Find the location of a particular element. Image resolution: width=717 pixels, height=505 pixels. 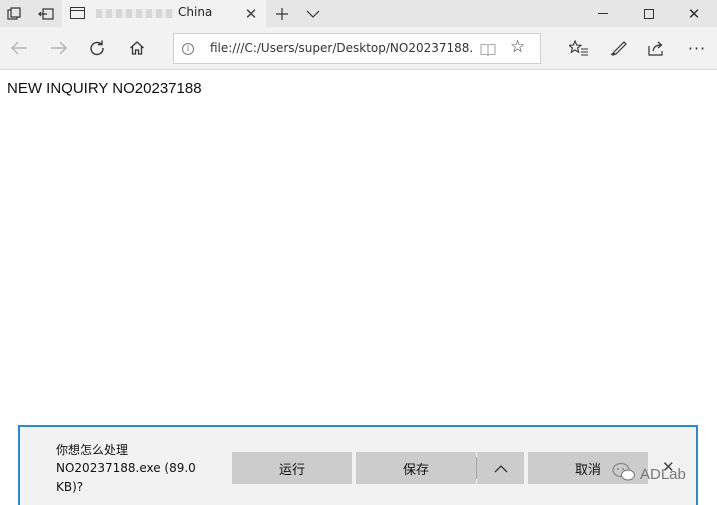

watermark: ADLab is located at coordinates (649, 474).